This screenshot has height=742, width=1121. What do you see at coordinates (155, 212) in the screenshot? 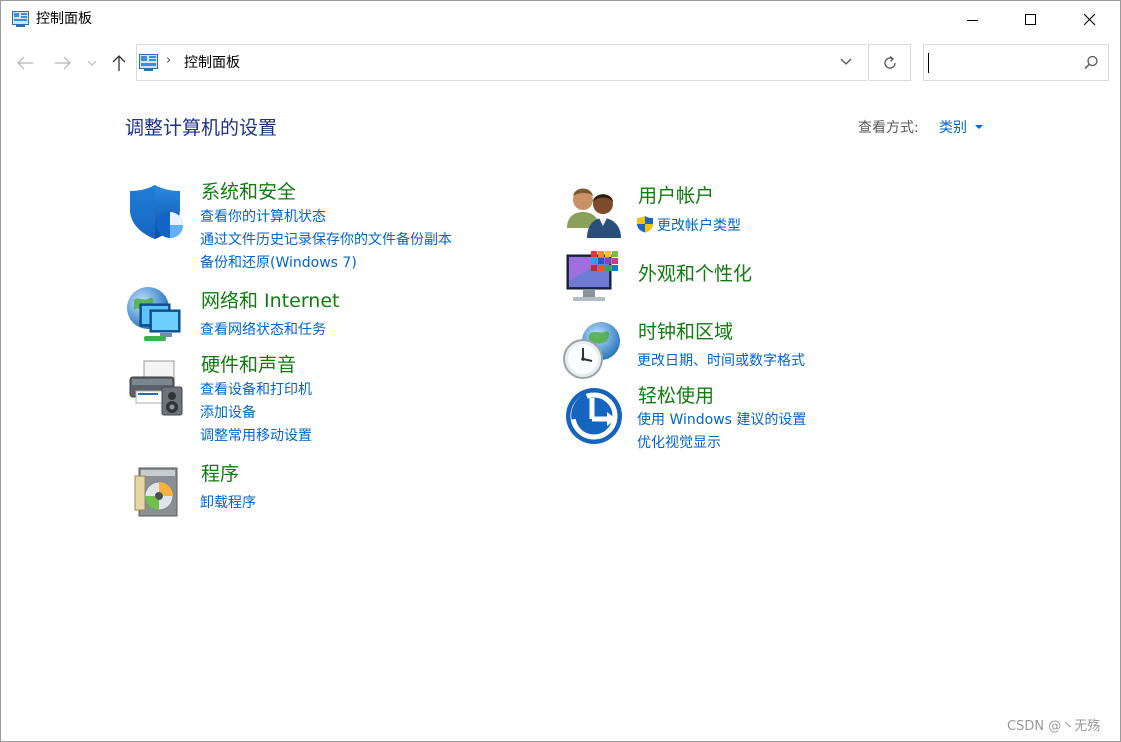
I see `shield-icon` at bounding box center [155, 212].